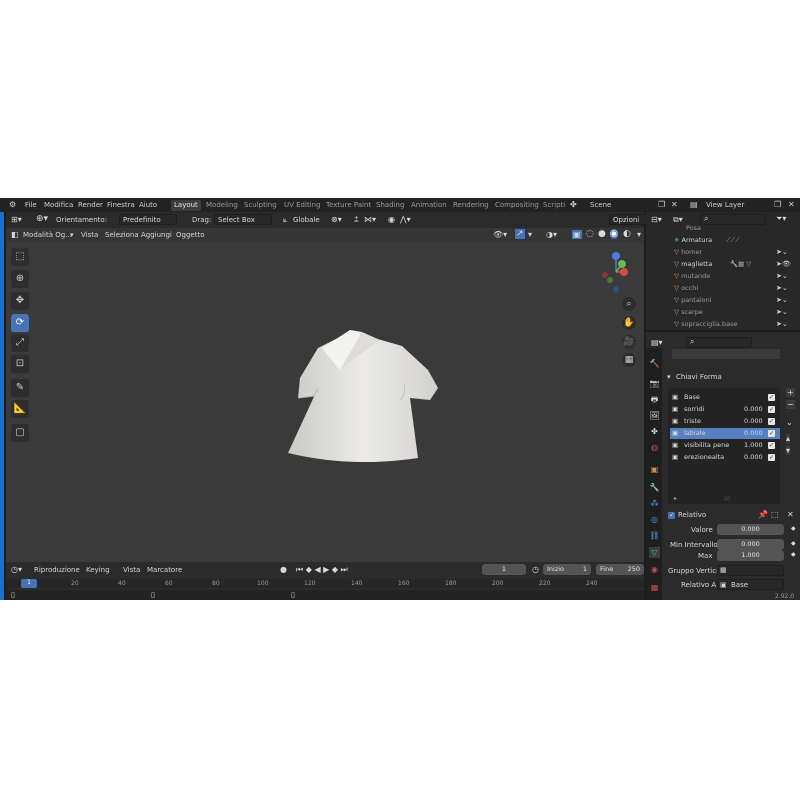 This screenshot has height=800, width=800. What do you see at coordinates (122, 235) in the screenshot?
I see `menu-seleziona: Seleziona` at bounding box center [122, 235].